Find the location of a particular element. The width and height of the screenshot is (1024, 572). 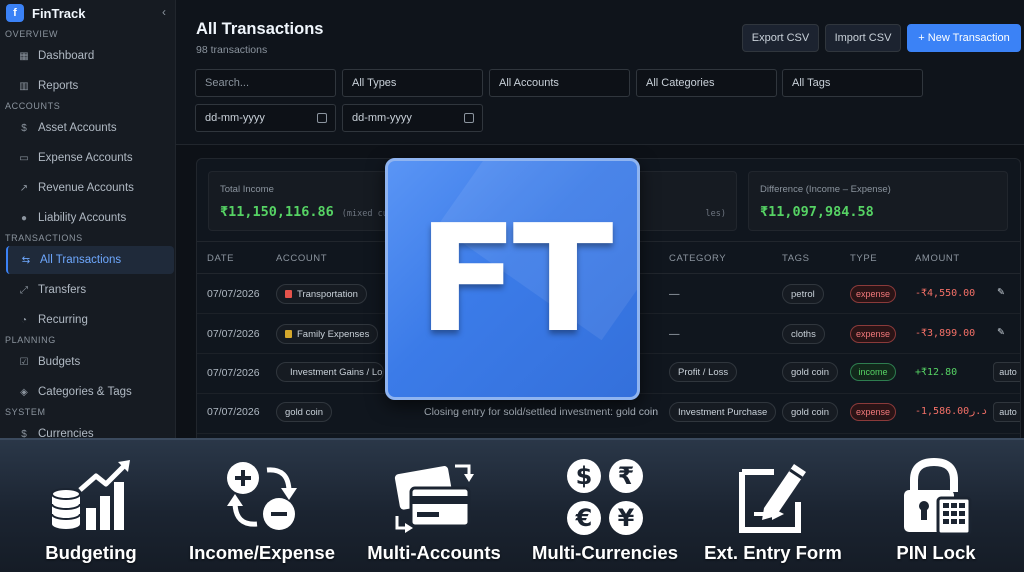

column-tags: TAGS is located at coordinates (796, 258).